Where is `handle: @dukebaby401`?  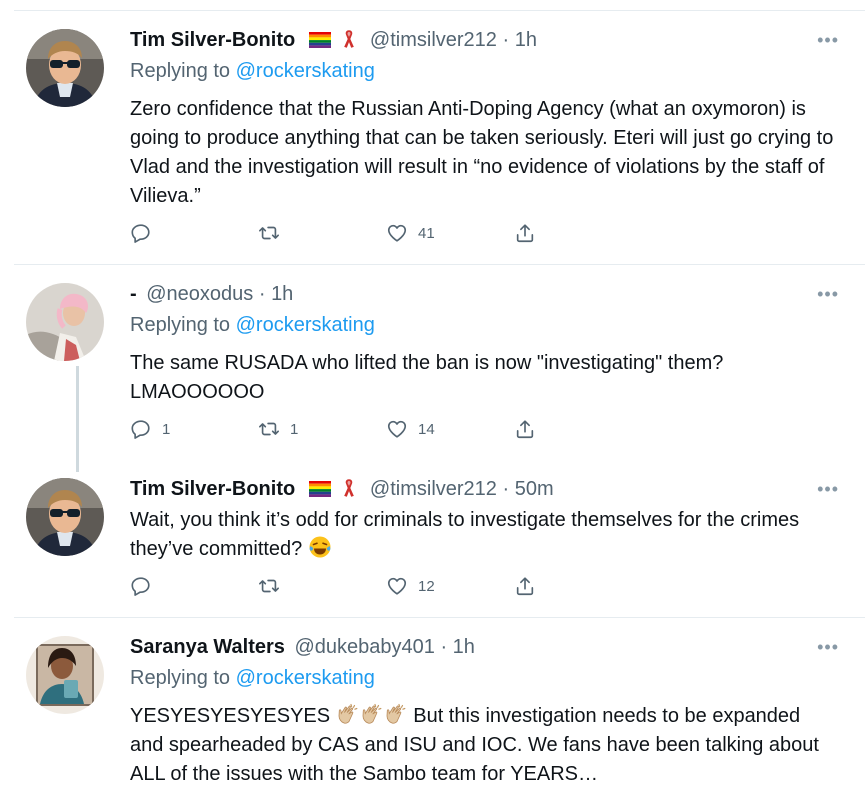 handle: @dukebaby401 is located at coordinates (364, 647).